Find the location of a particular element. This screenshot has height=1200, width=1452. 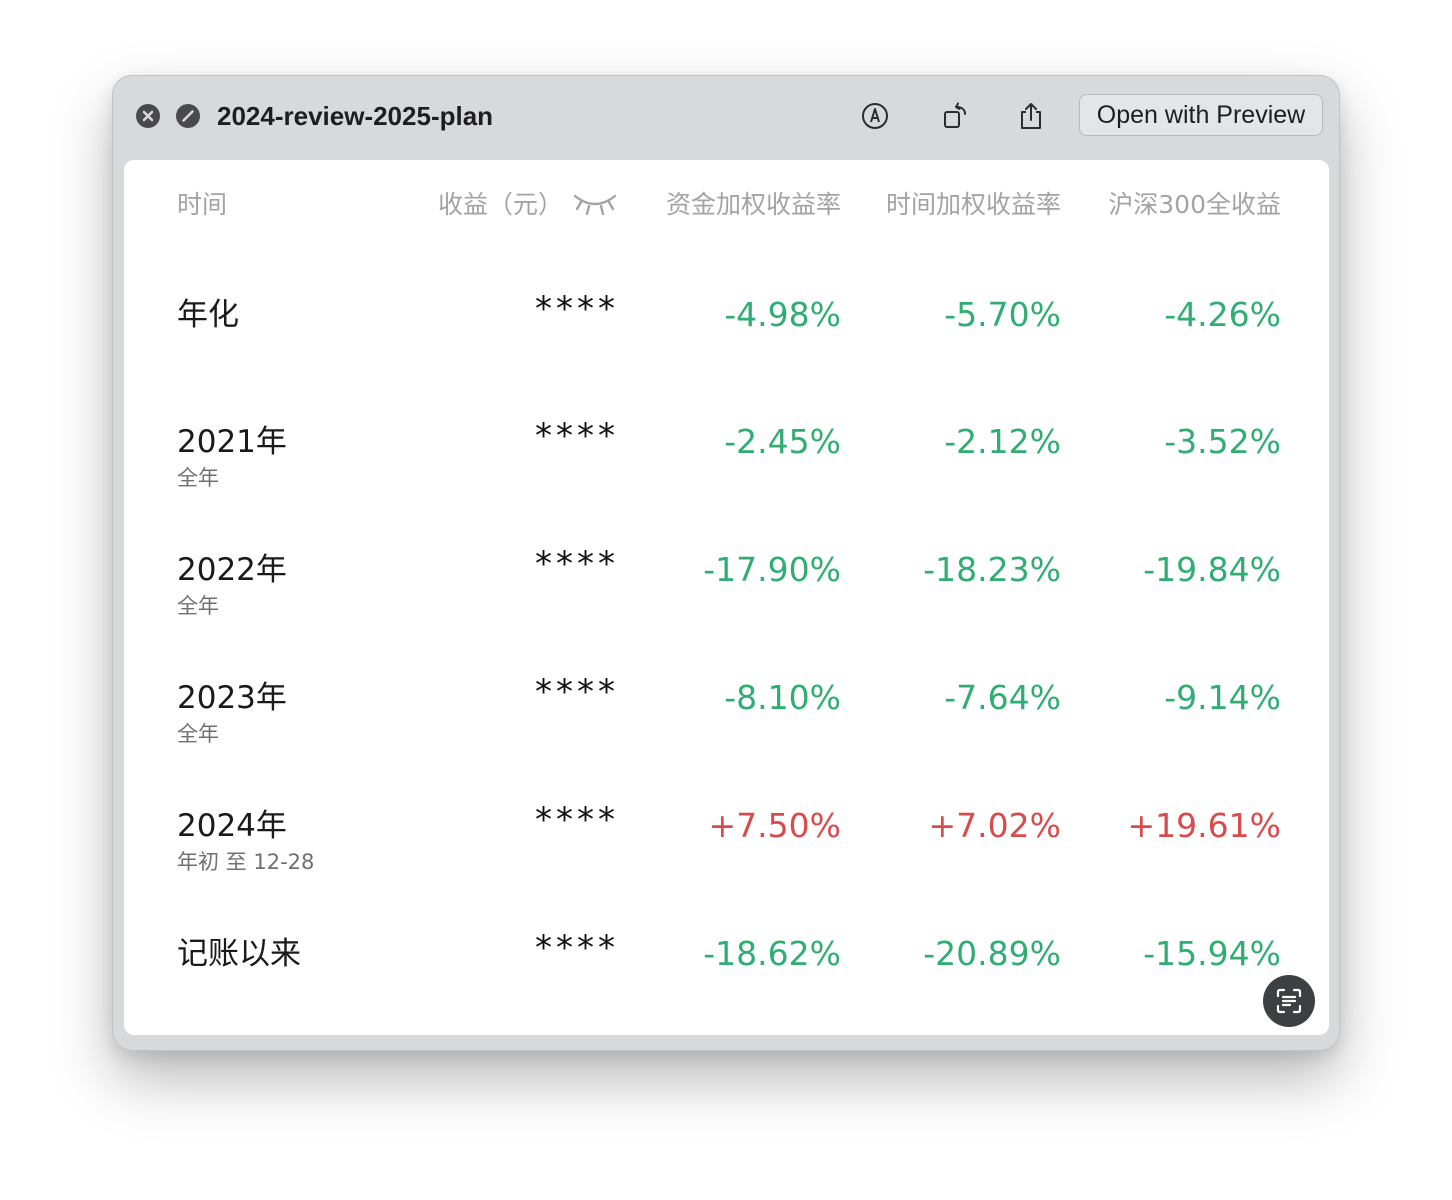

csi300-return-value: -9.14% is located at coordinates (1222, 697).